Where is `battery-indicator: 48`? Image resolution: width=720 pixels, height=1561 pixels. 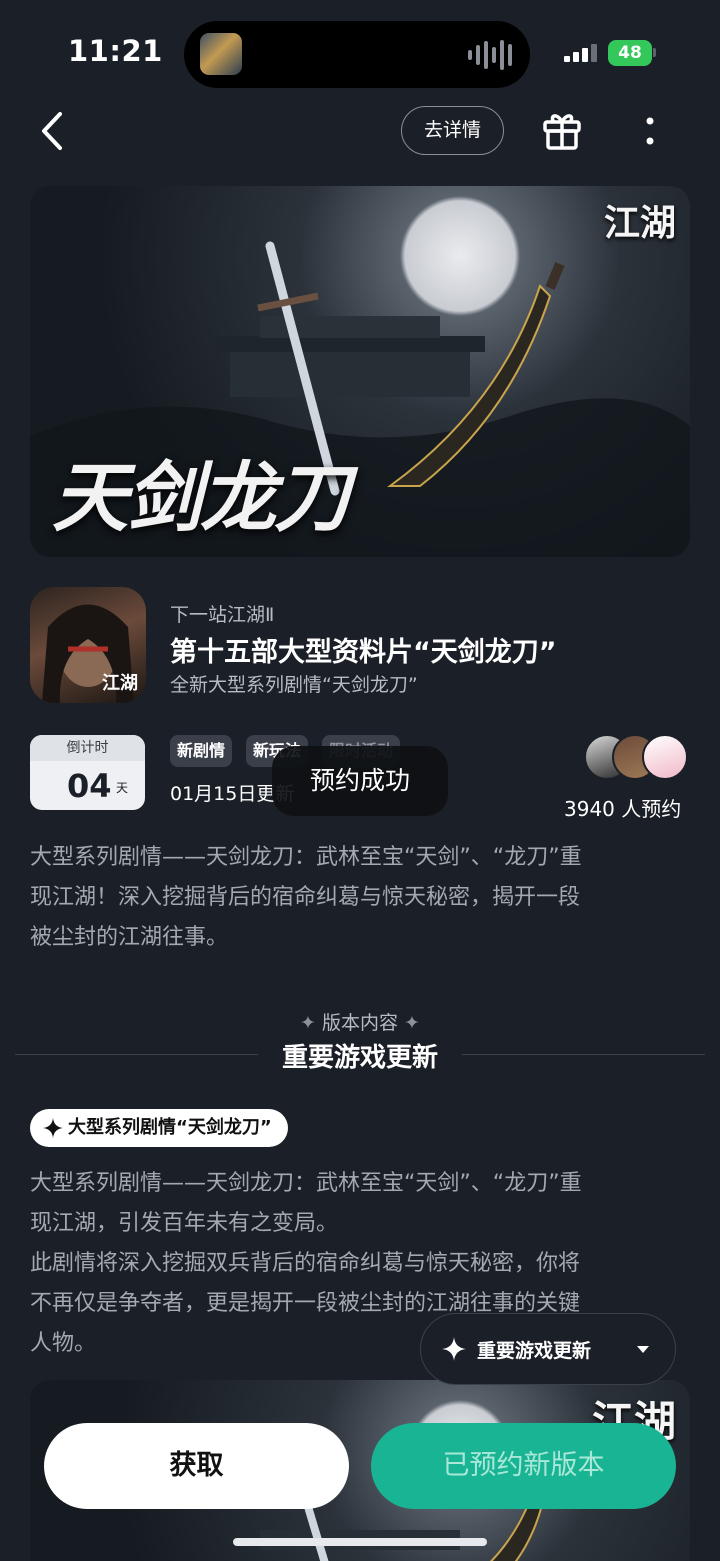 battery-indicator: 48 is located at coordinates (630, 53).